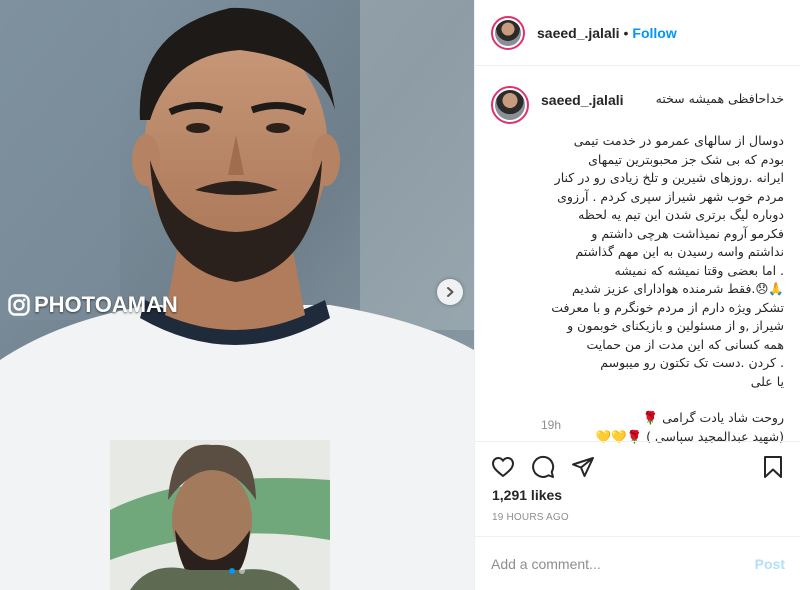 The image size is (800, 590). What do you see at coordinates (670, 196) in the screenshot?
I see `caption-line: مردم خوب شهر شیراز سپری کردم . آرزوی` at bounding box center [670, 196].